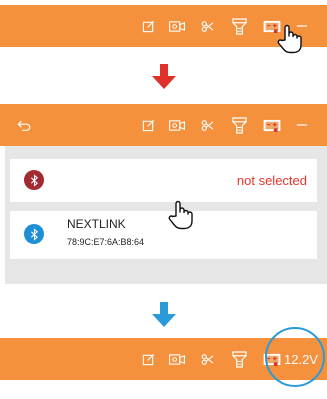  I want to click on device-name: NEXTLINK, so click(96, 224).